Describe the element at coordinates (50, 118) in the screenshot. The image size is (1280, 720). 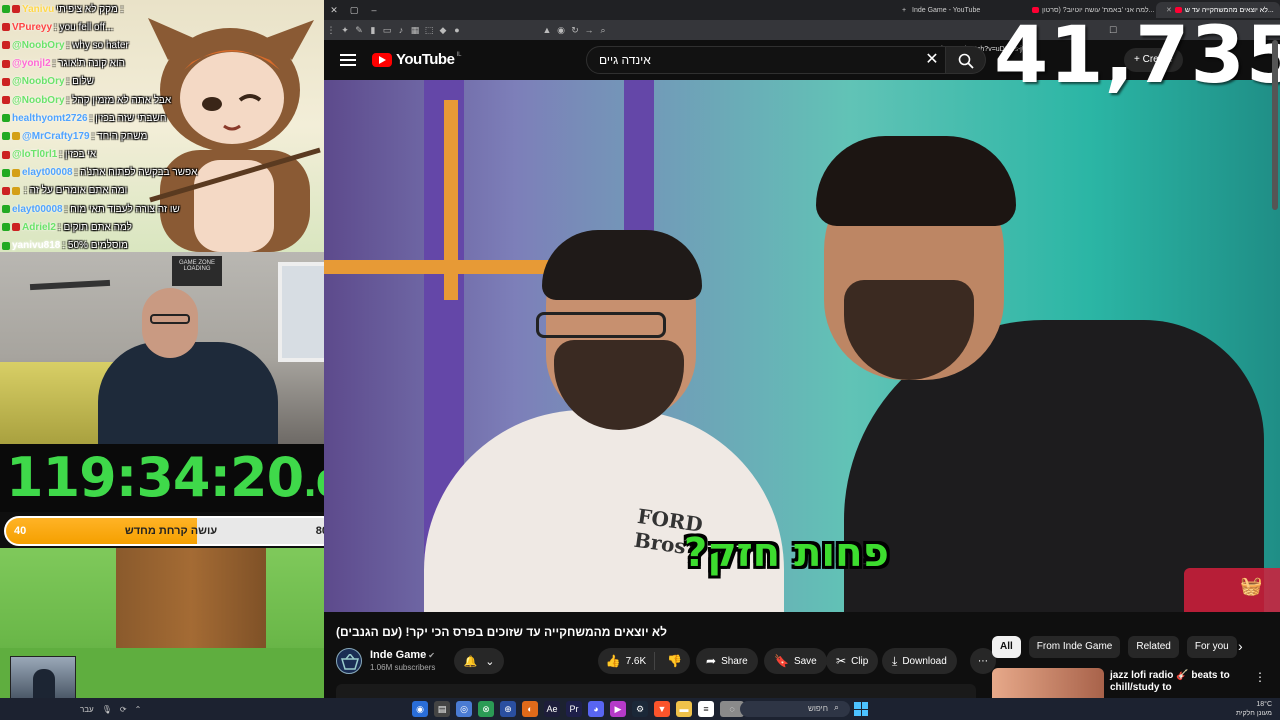
I see `chat-username: healthyomt2726` at that location.